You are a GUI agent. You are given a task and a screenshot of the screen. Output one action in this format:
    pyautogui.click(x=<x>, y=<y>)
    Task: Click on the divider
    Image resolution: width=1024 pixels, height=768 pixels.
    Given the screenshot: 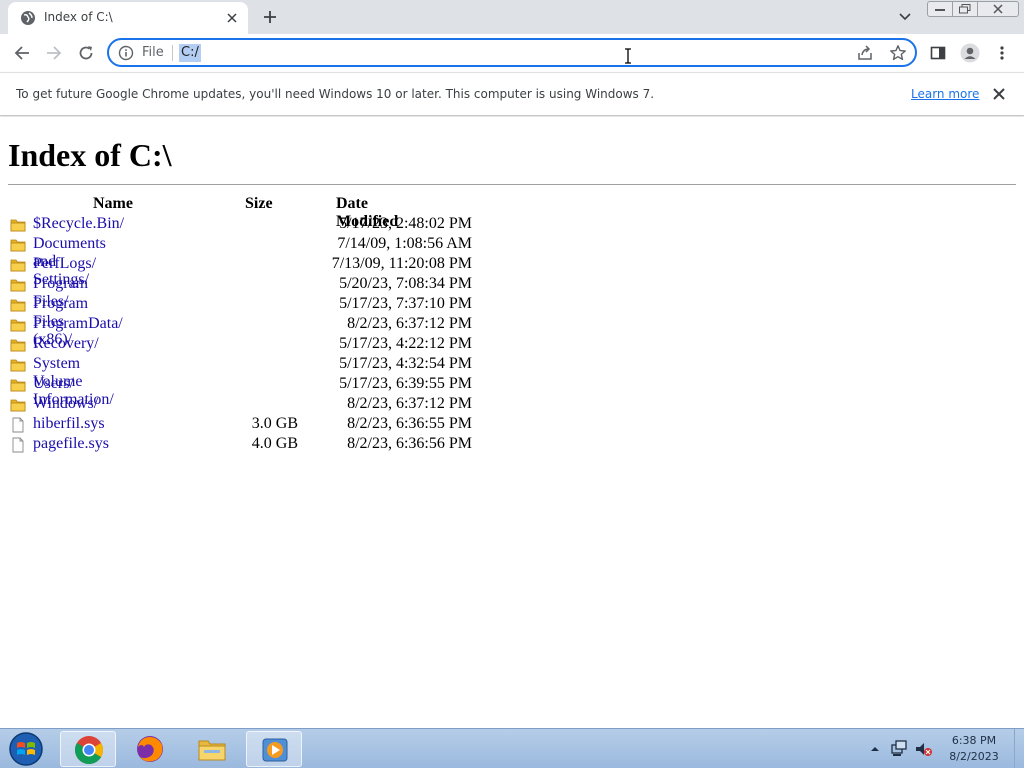 What is the action you would take?
    pyautogui.click(x=512, y=184)
    